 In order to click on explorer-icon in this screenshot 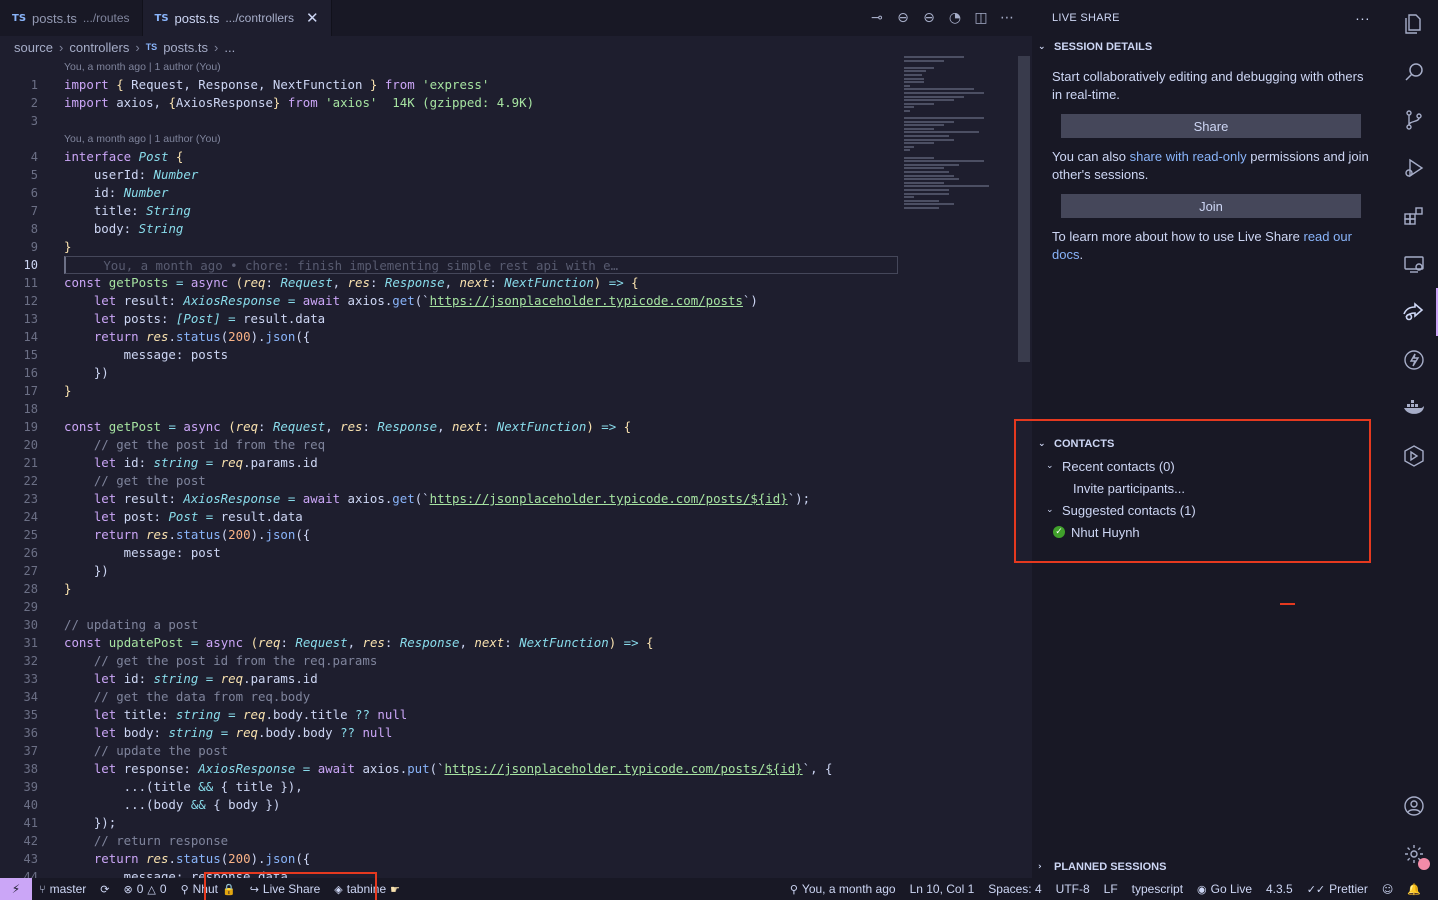, I will do `click(1414, 24)`.